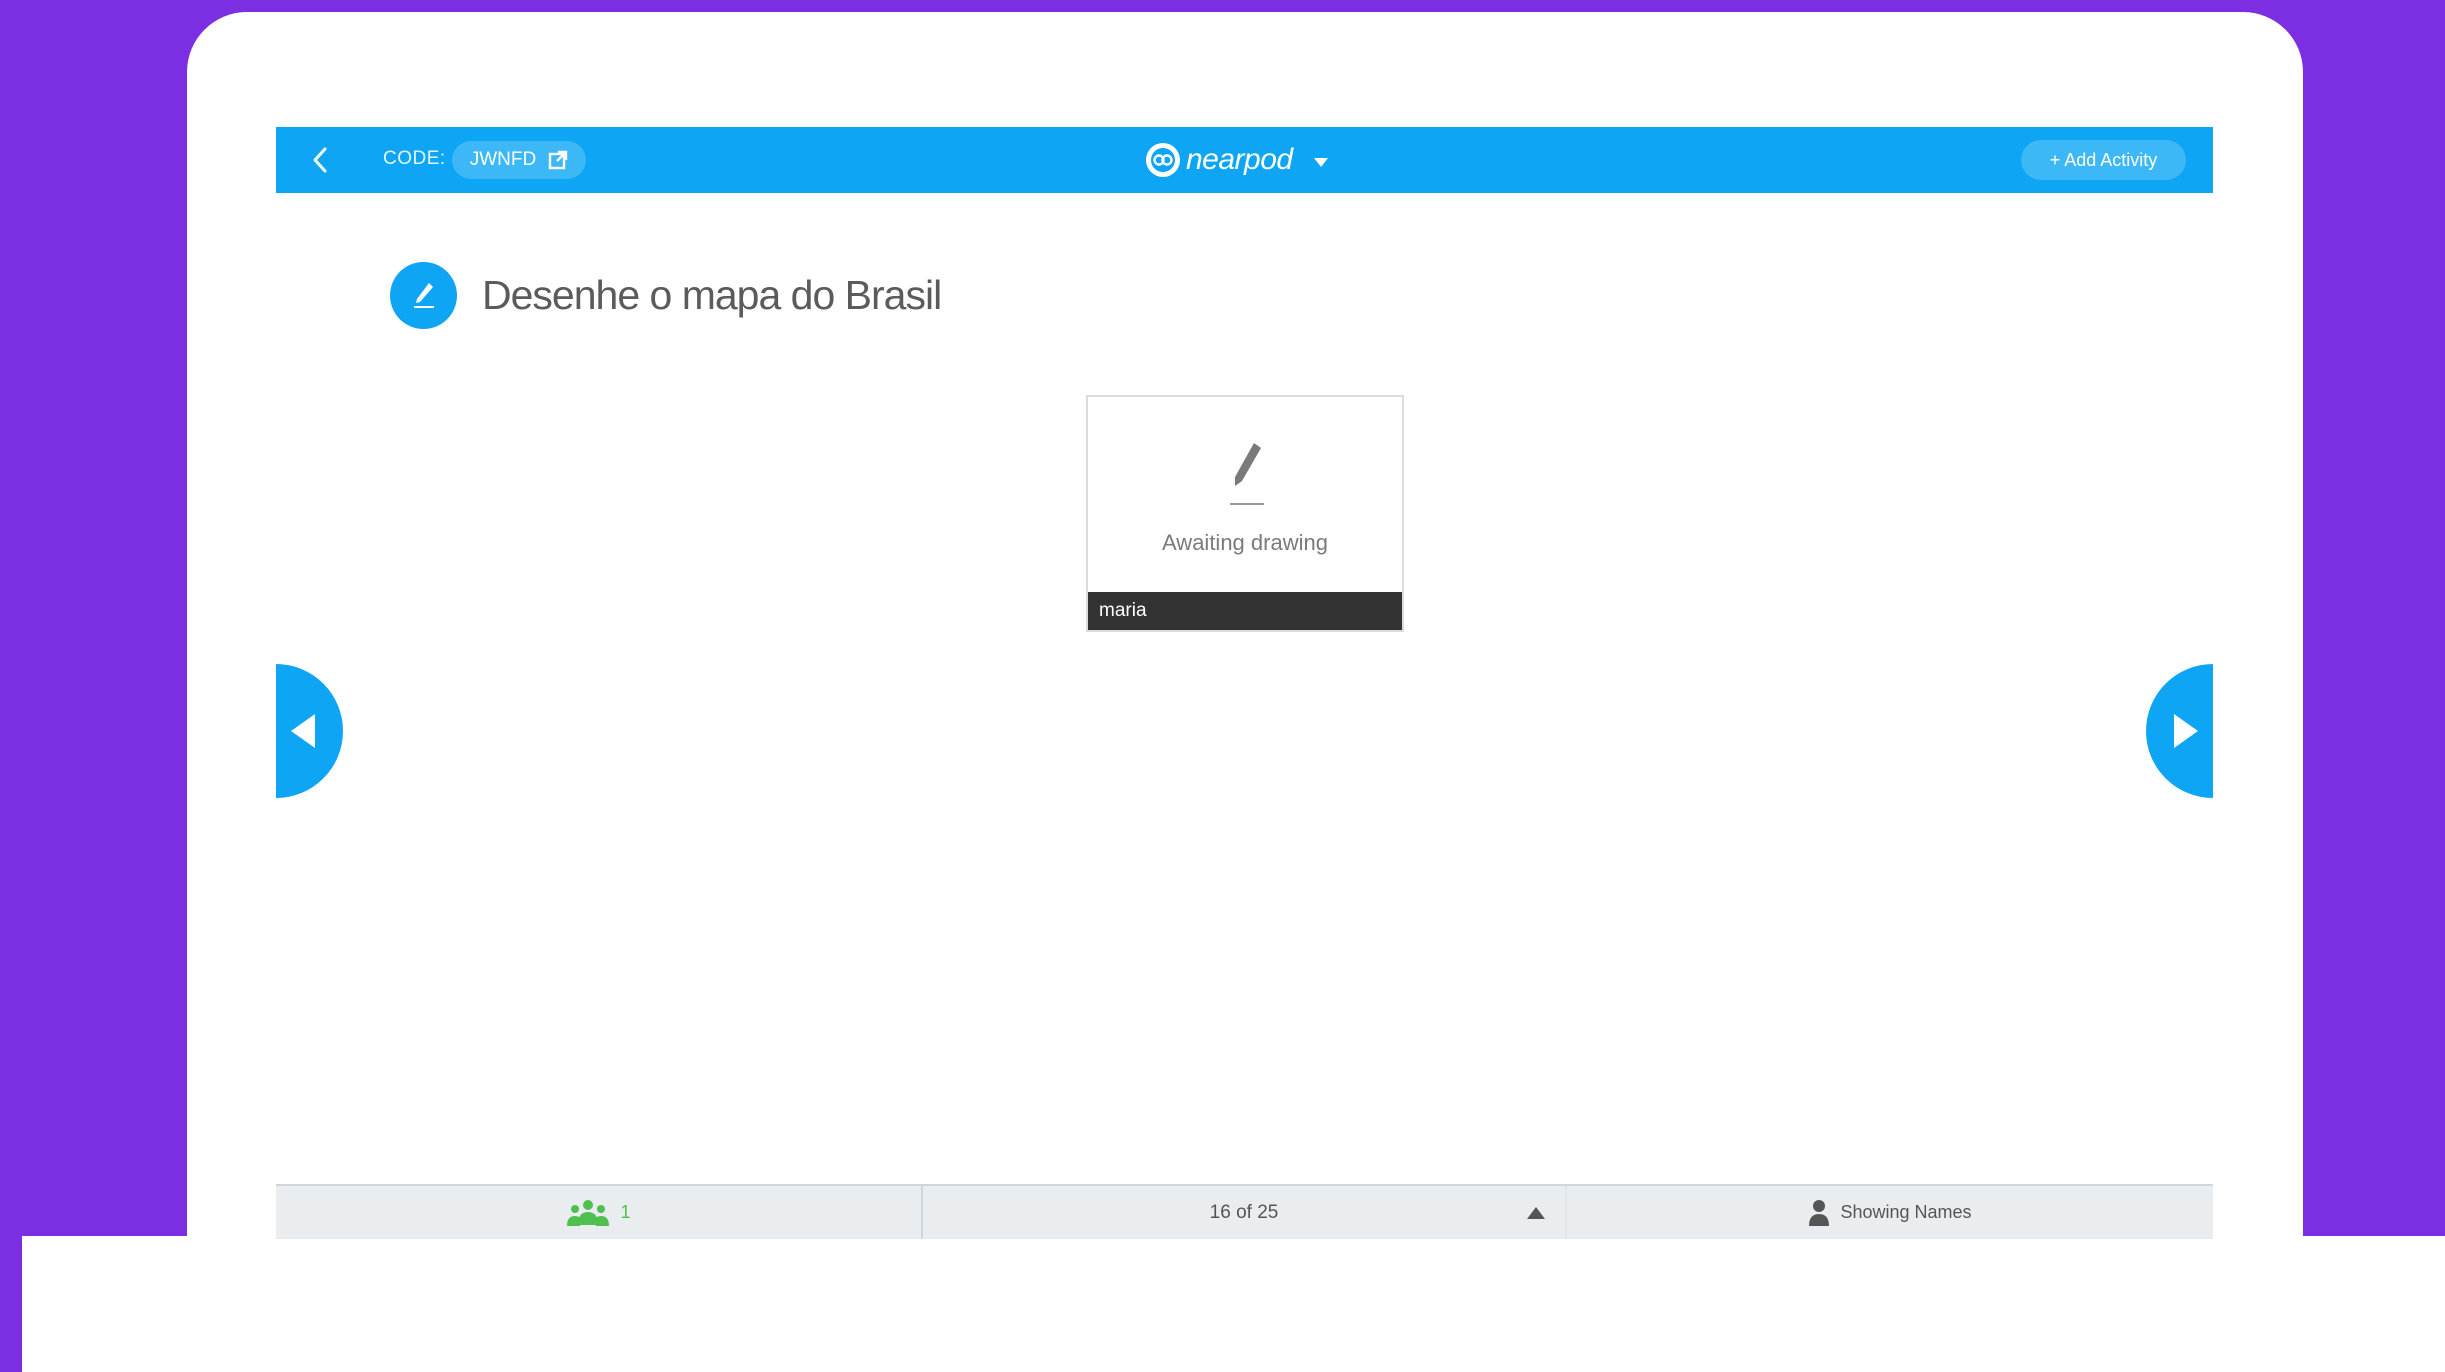 The width and height of the screenshot is (2445, 1372). What do you see at coordinates (1320, 162) in the screenshot?
I see `caret-down-icon` at bounding box center [1320, 162].